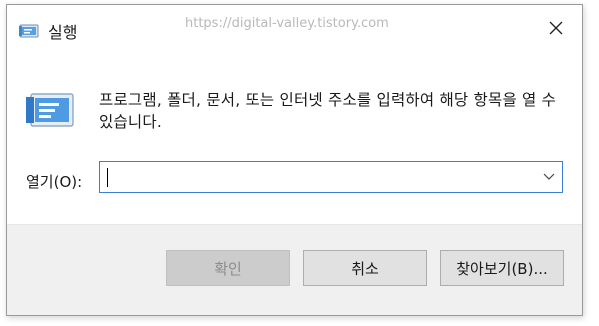 The width and height of the screenshot is (599, 326). I want to click on open-label: 열기(O):, so click(54, 182).